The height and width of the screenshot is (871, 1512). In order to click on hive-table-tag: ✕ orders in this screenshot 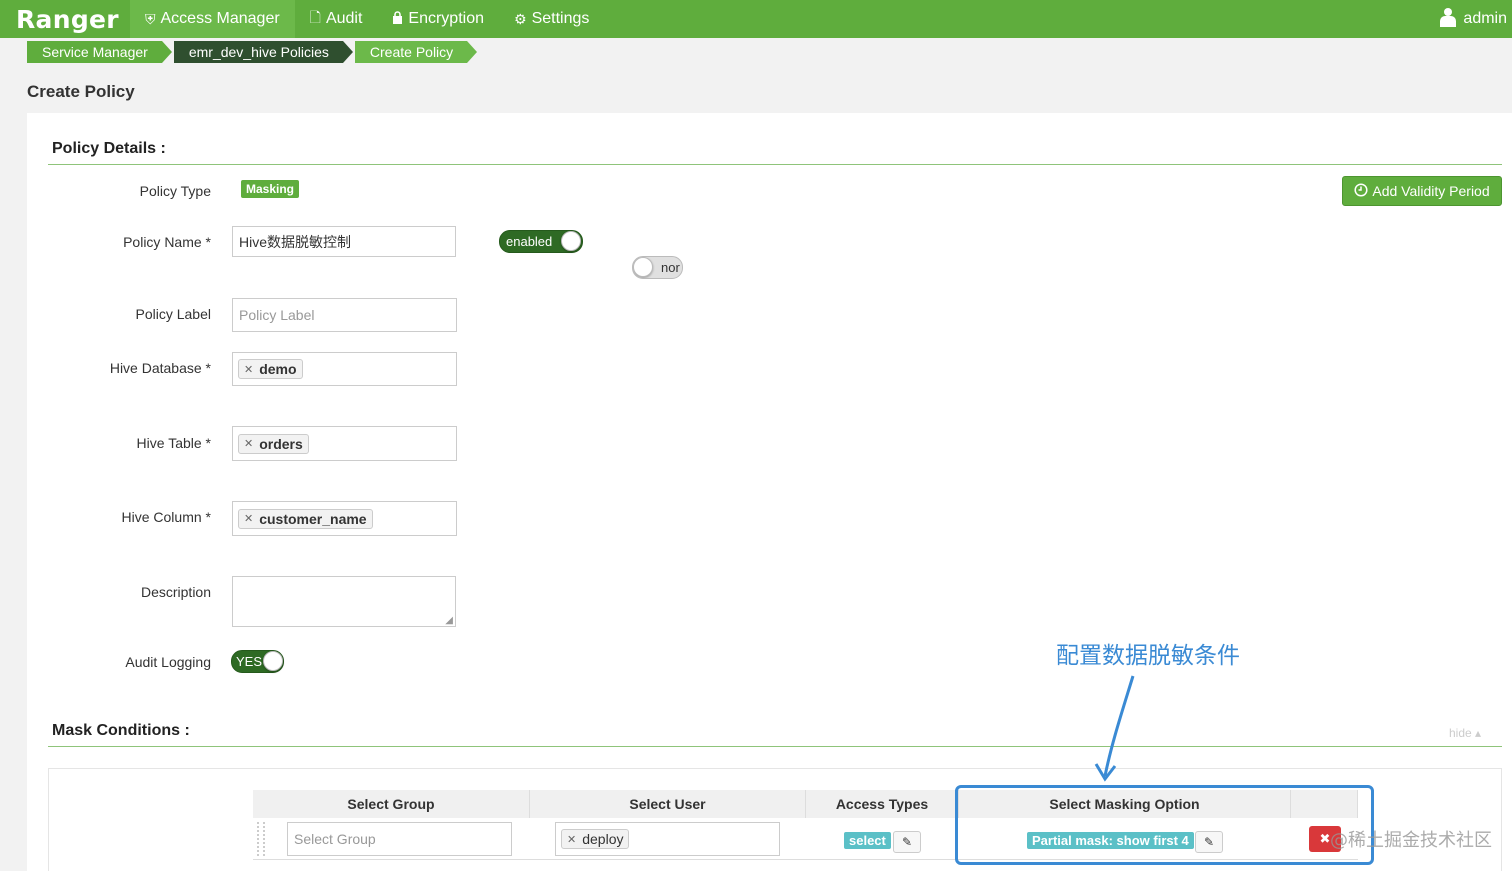, I will do `click(273, 443)`.